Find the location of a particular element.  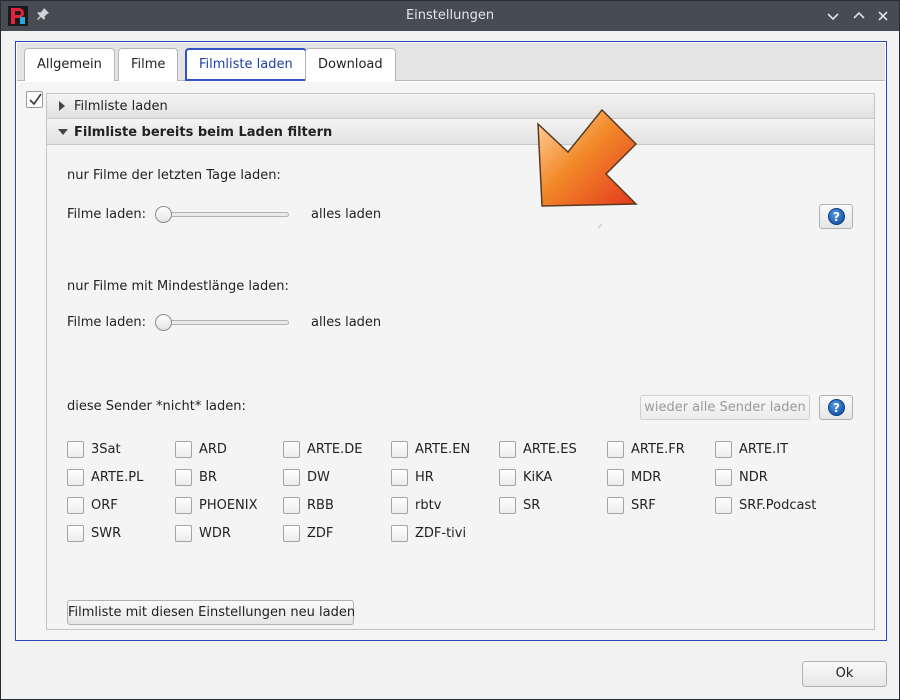

days-filter-heading: nur Filme der letzten Tage laden: is located at coordinates (174, 175).